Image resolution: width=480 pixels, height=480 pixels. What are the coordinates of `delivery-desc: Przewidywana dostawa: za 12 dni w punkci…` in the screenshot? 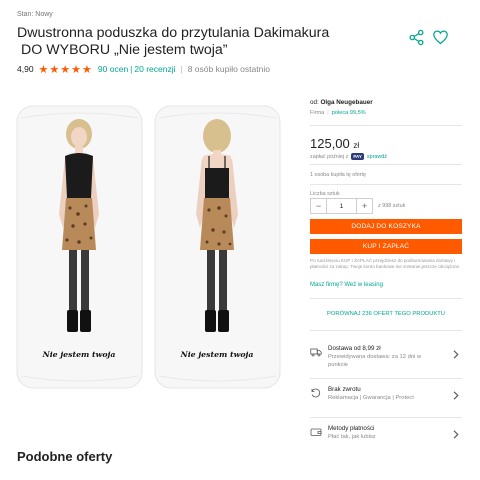 It's located at (375, 361).